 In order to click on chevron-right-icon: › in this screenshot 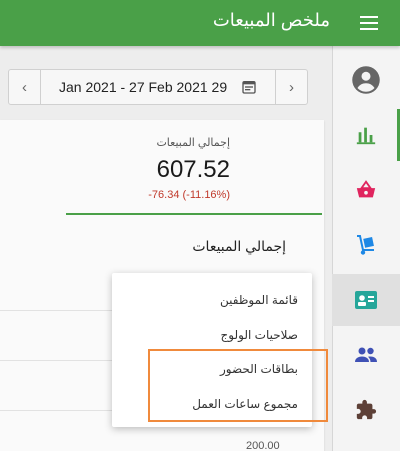, I will do `click(291, 87)`.